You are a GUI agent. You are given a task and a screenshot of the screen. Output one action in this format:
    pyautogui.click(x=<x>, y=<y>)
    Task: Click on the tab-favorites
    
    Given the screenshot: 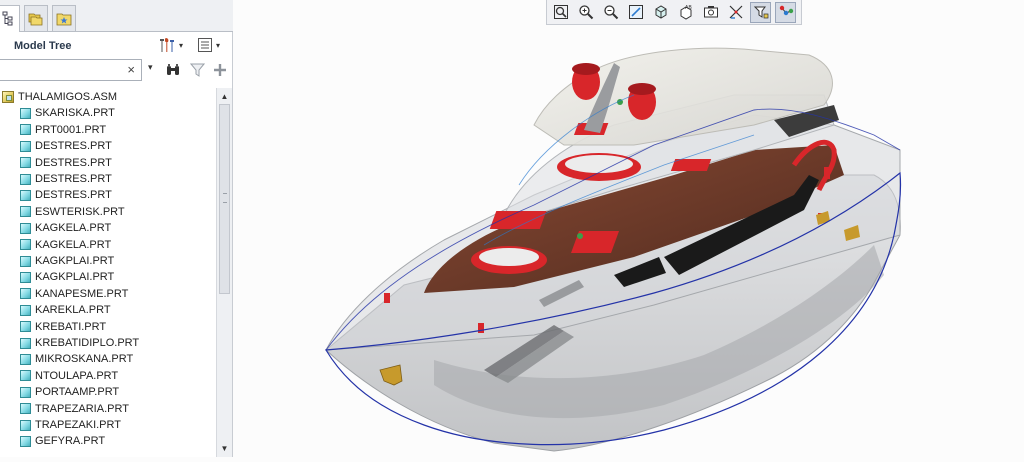 What is the action you would take?
    pyautogui.click(x=64, y=18)
    